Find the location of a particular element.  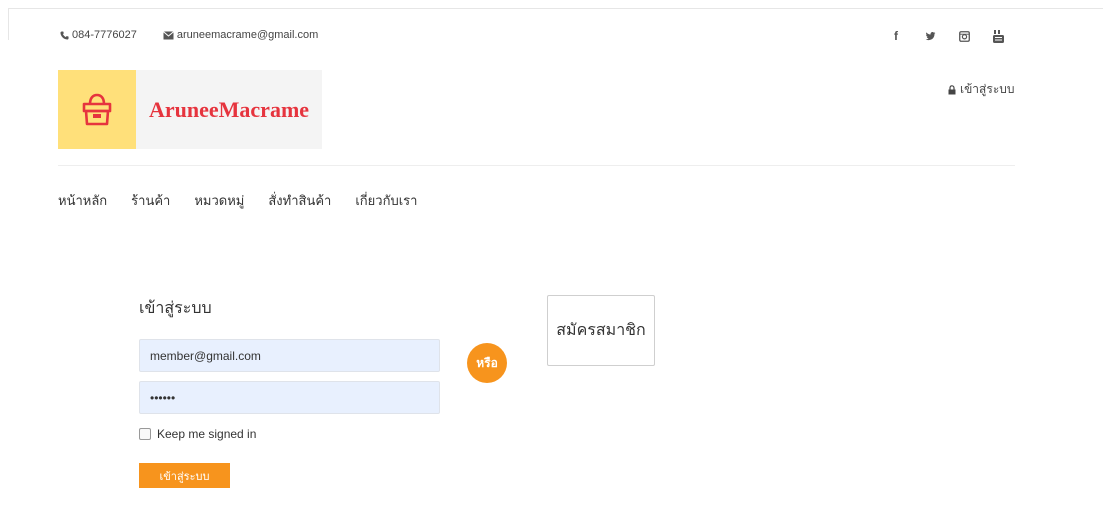

instagram-icon is located at coordinates (964, 36).